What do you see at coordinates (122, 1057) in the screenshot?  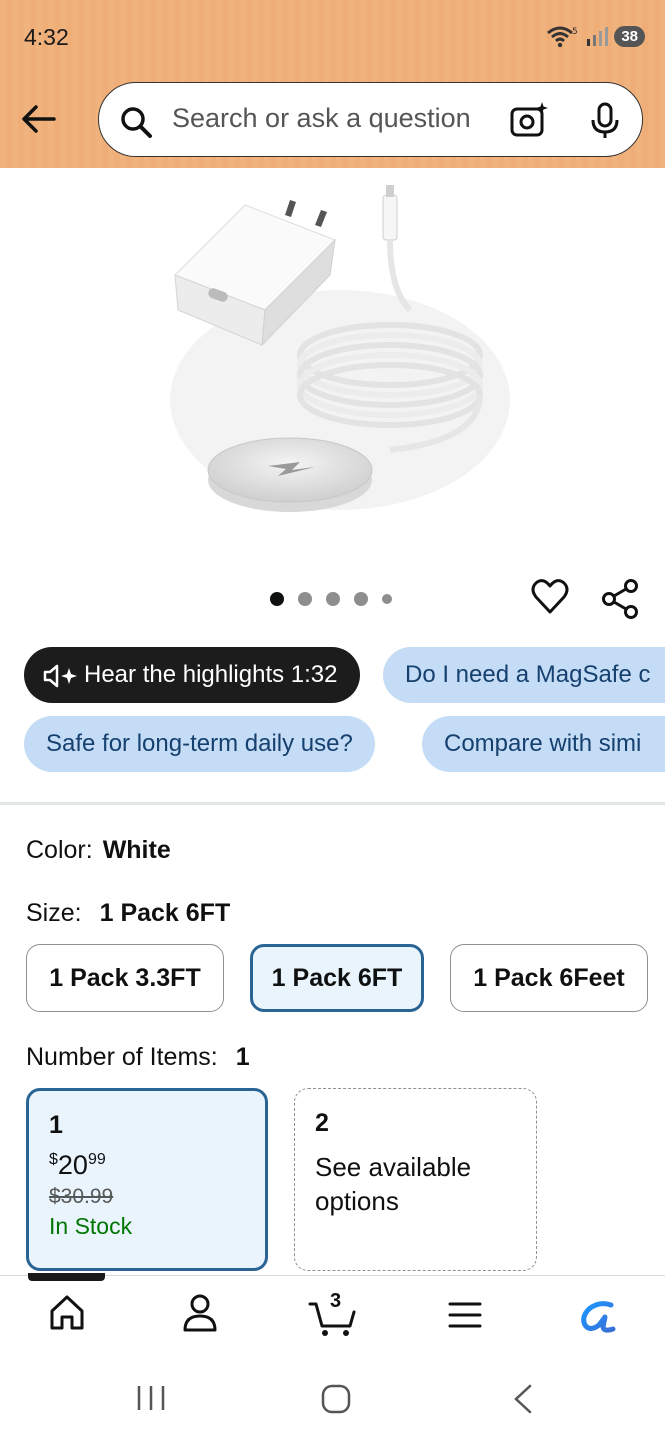 I see `items-label: Number of Items:` at bounding box center [122, 1057].